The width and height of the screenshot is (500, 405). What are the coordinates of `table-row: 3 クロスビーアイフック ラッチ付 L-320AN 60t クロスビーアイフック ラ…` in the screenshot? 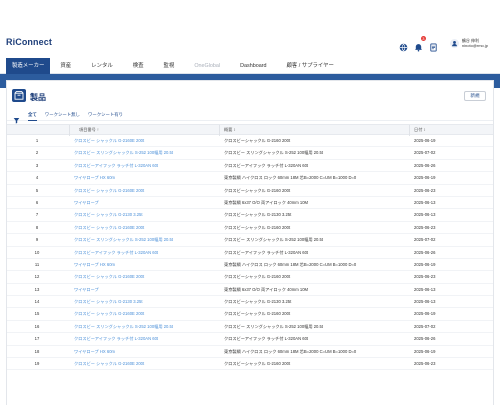 It's located at (250, 166).